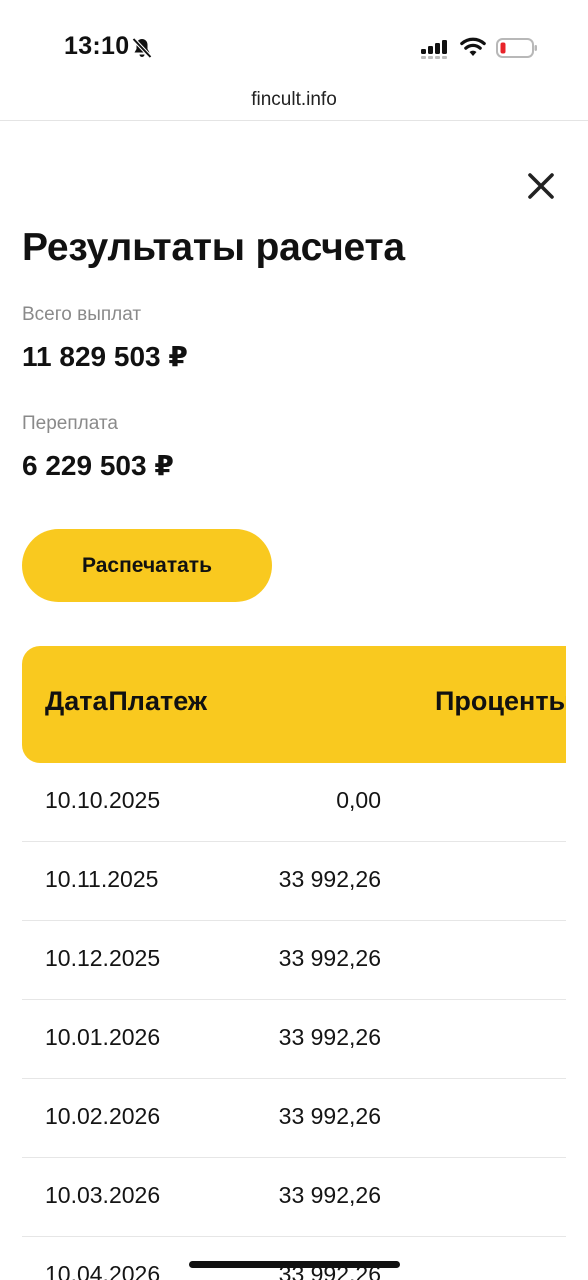  Describe the element at coordinates (358, 800) in the screenshot. I see `cell-payment: 0,00` at that location.